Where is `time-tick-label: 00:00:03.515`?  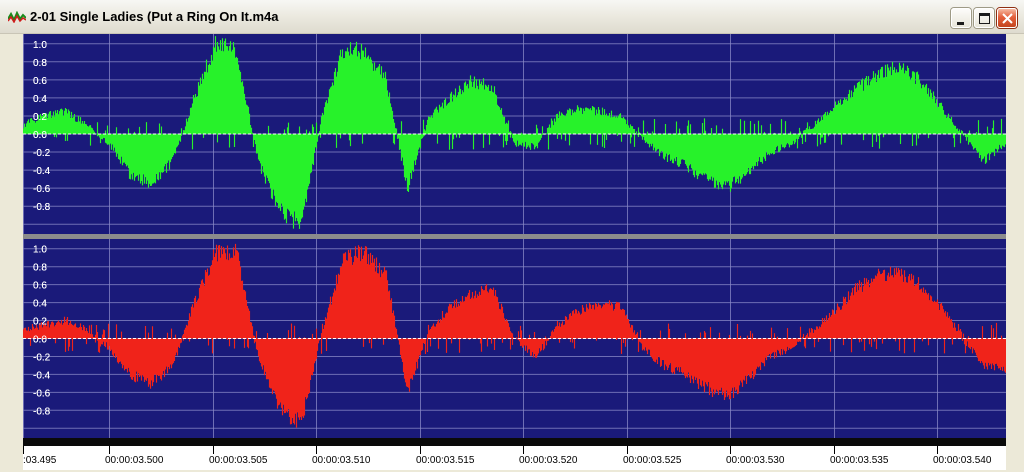 time-tick-label: 00:00:03.515 is located at coordinates (445, 460).